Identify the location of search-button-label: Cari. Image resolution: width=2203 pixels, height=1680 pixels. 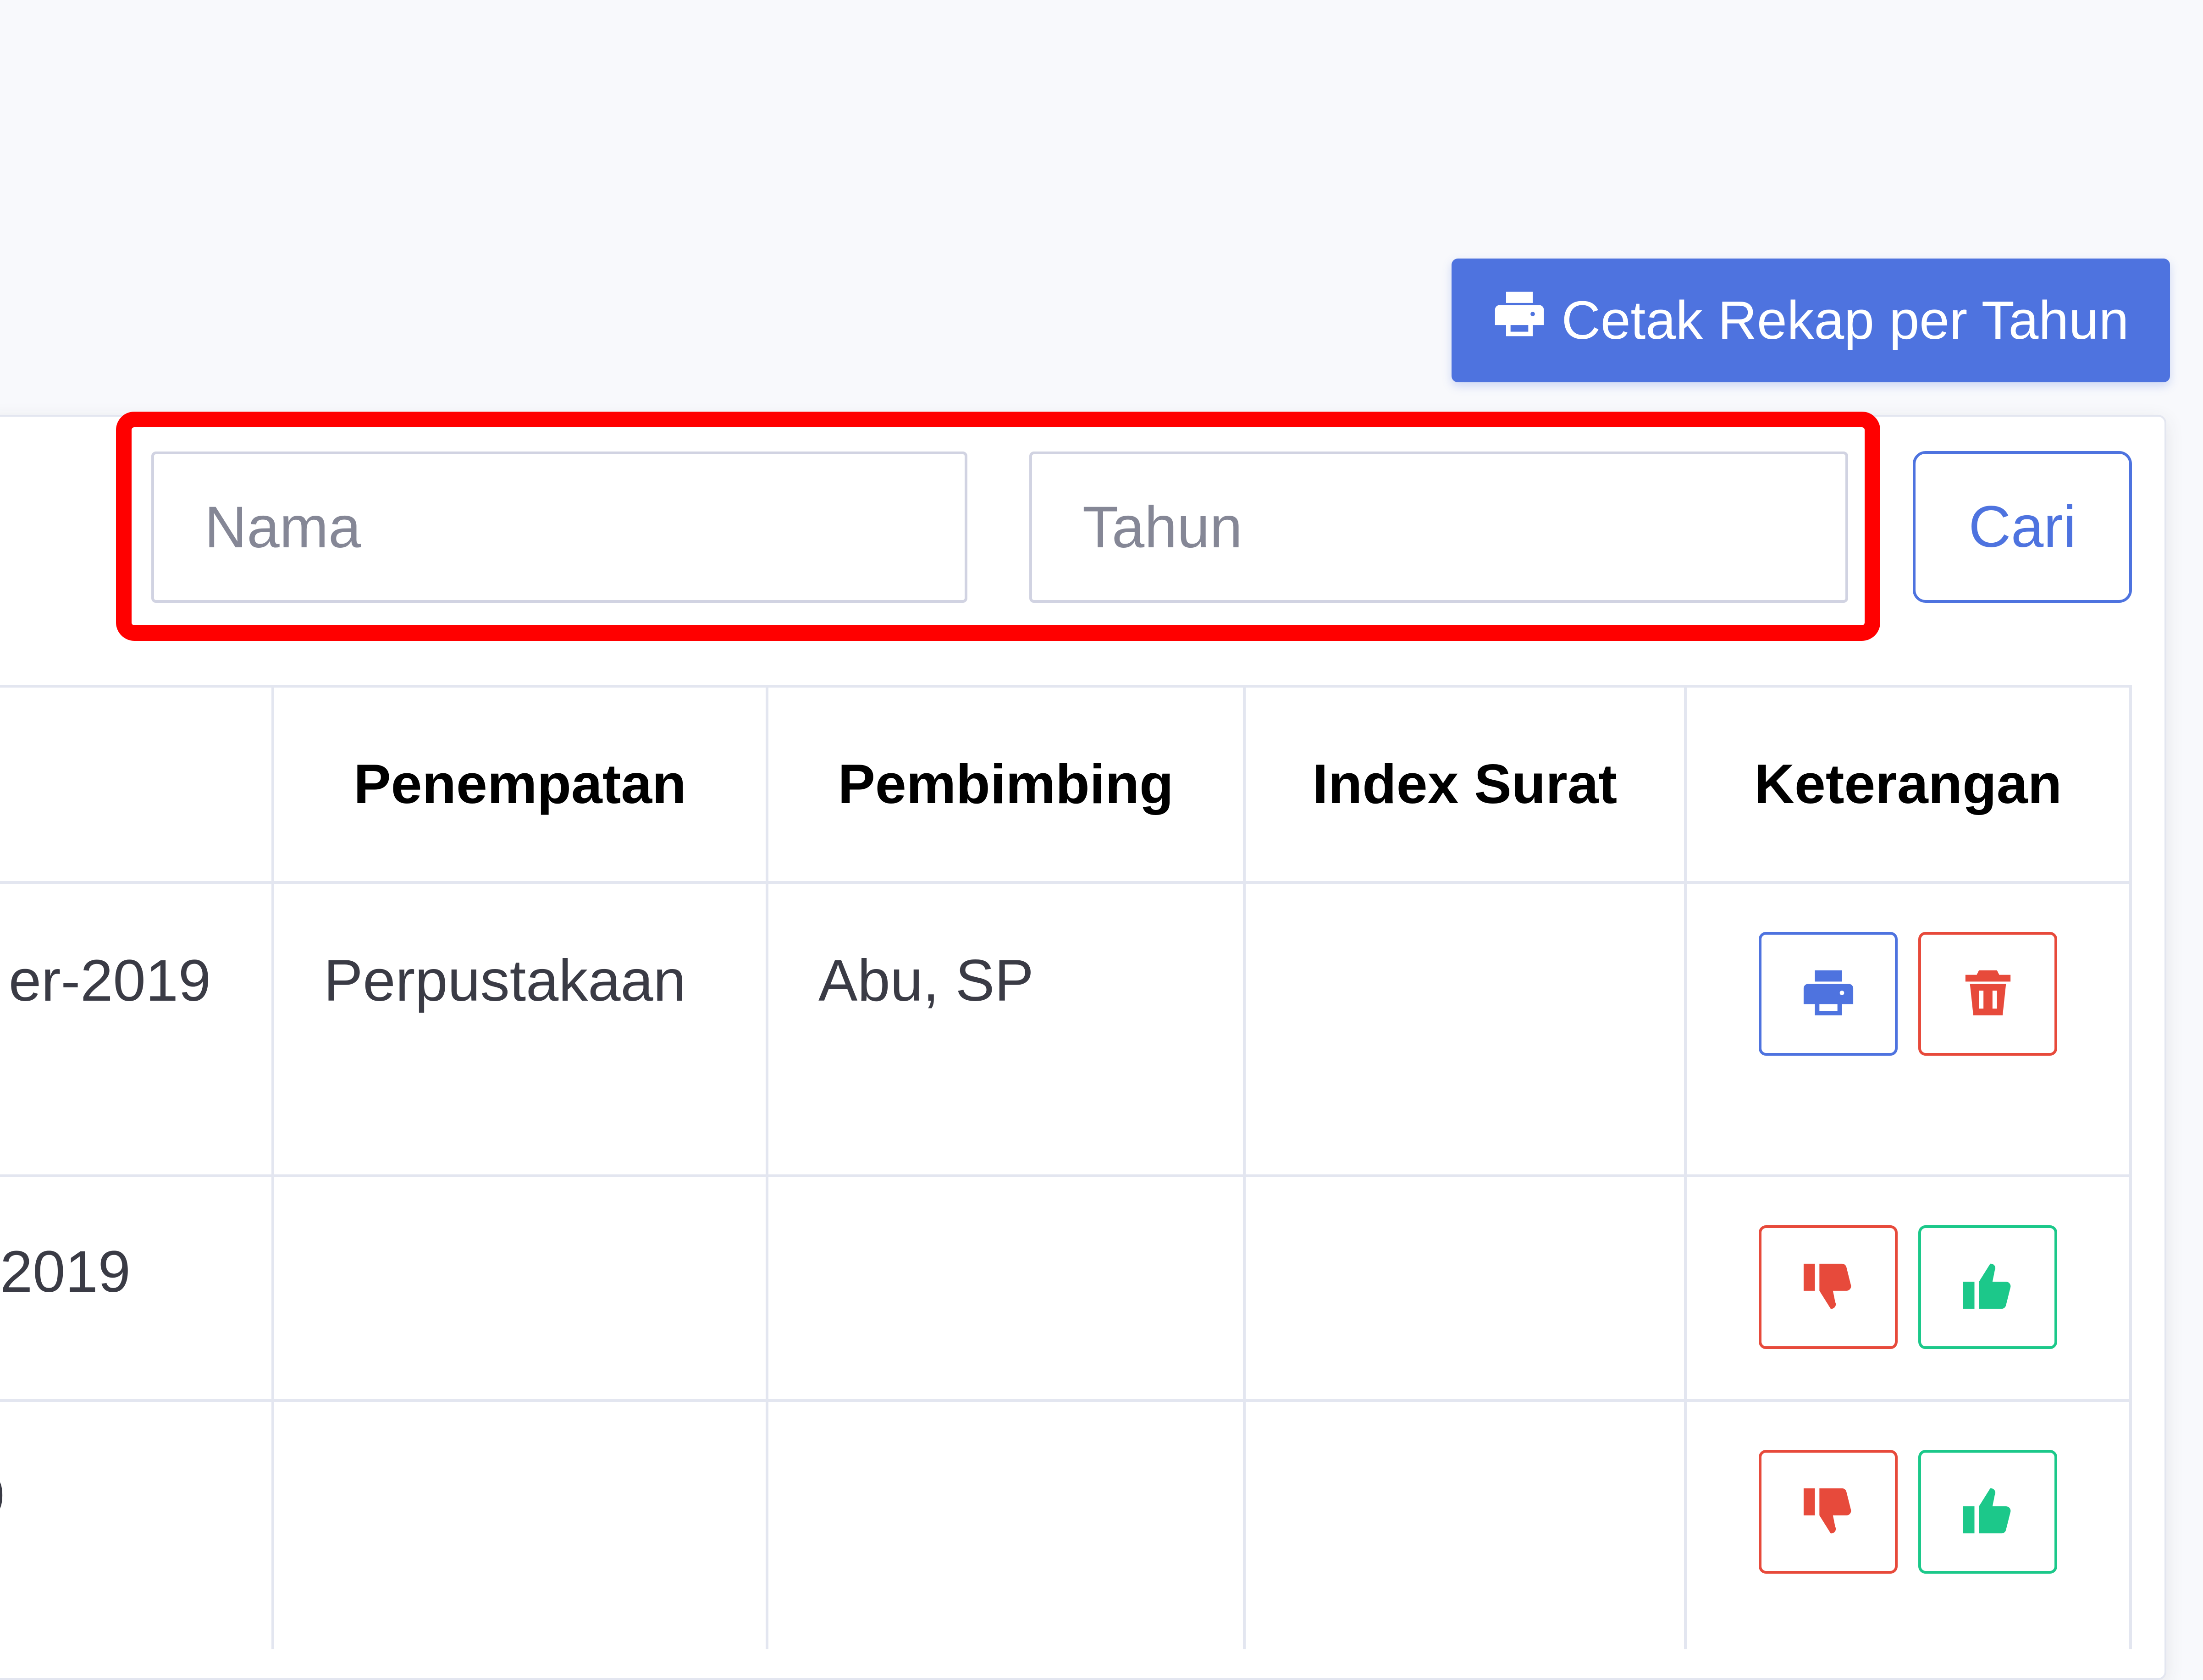
(2022, 527).